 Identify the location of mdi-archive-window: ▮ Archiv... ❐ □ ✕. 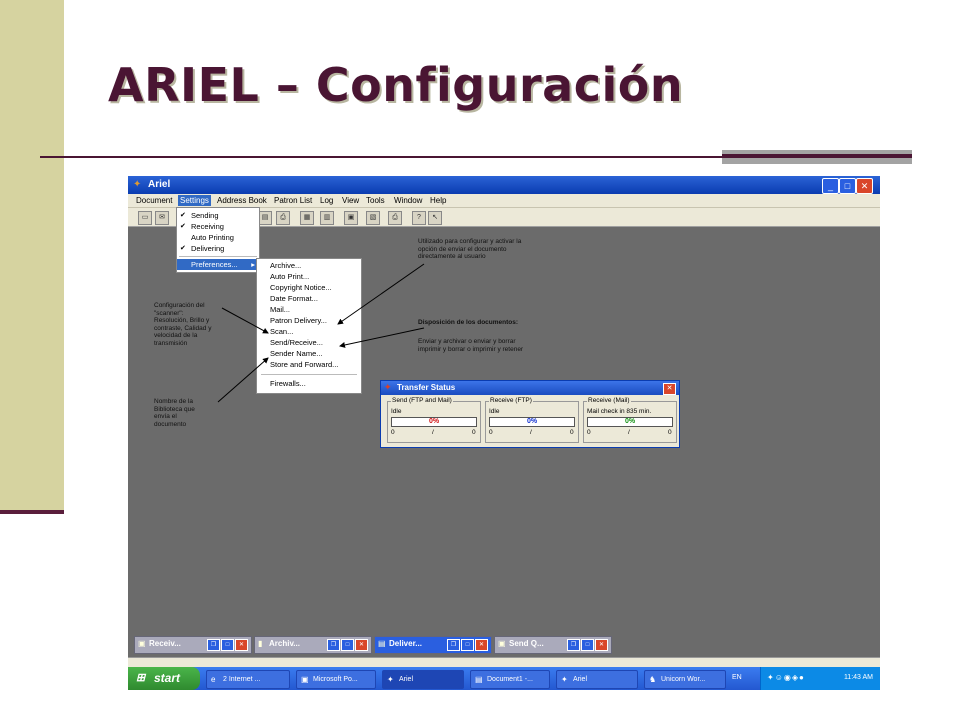
(313, 645).